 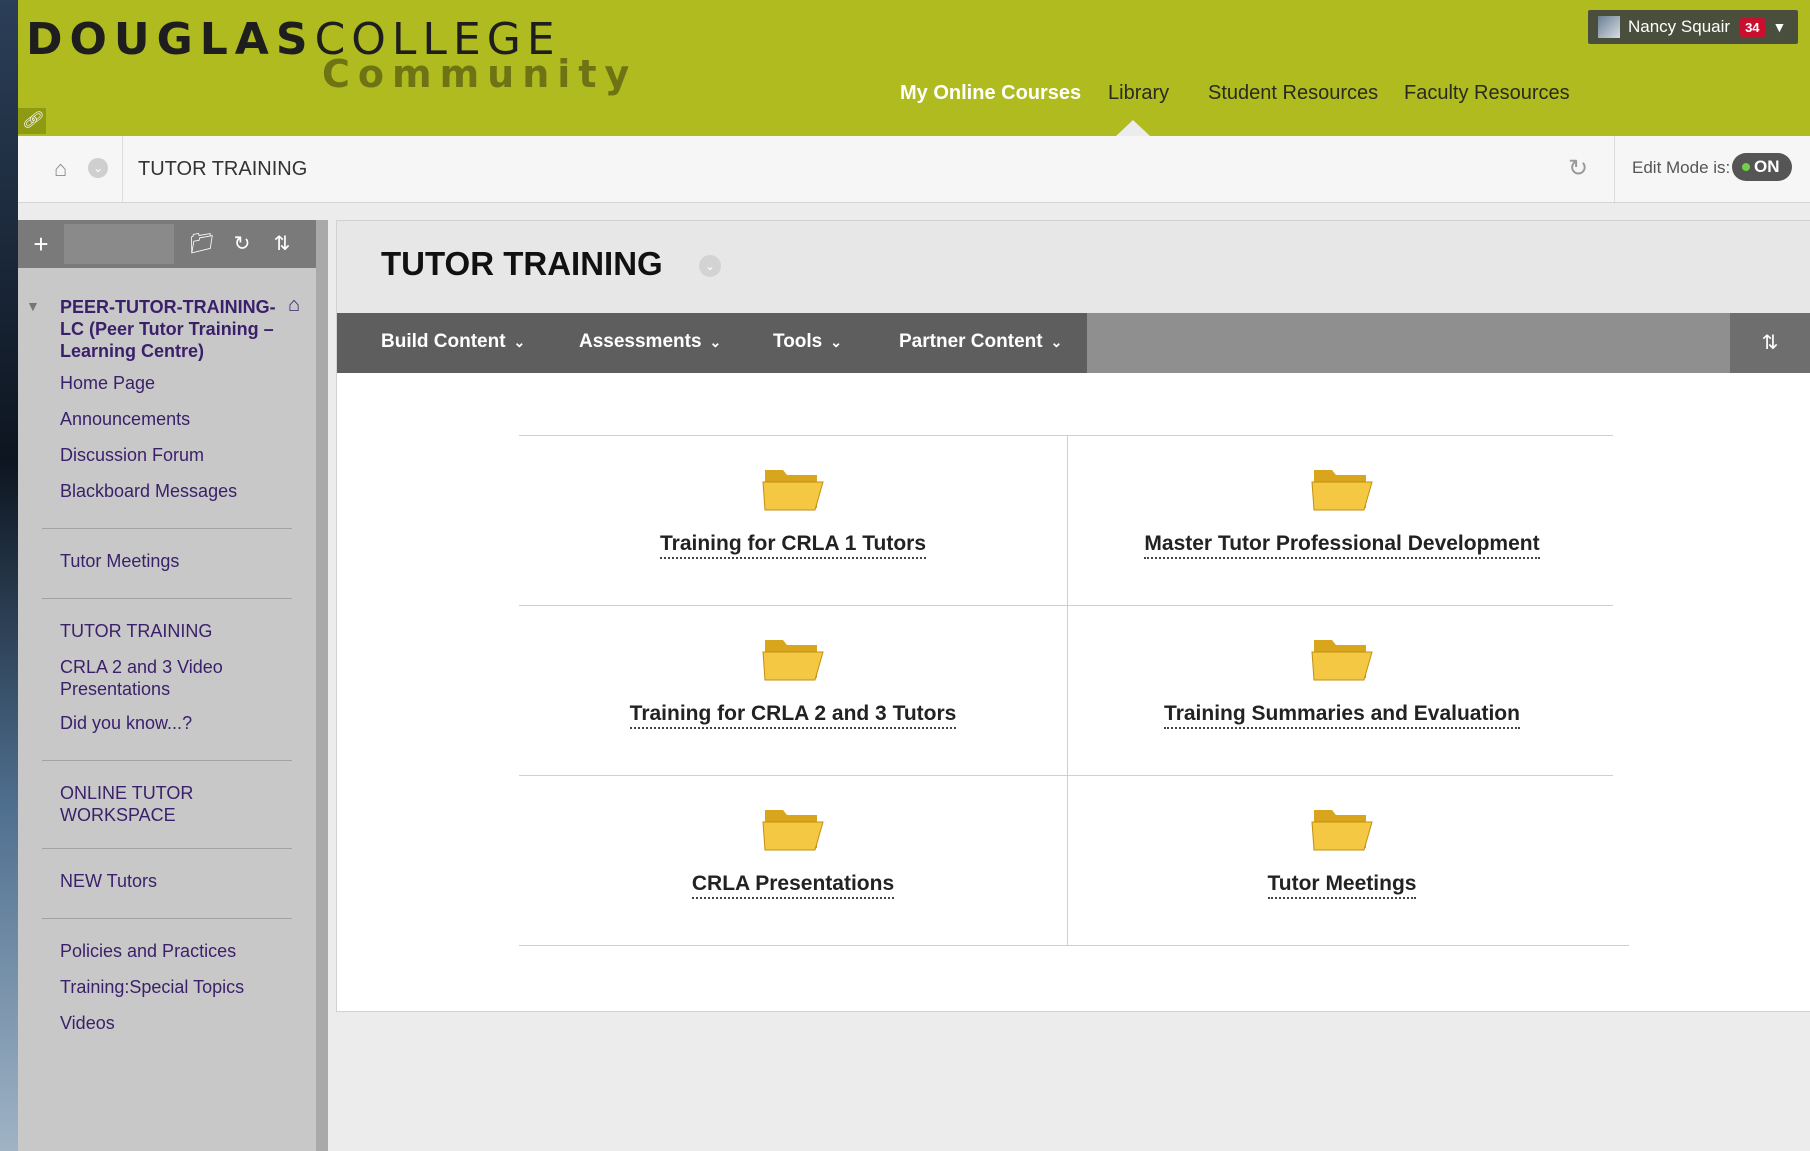 What do you see at coordinates (175, 383) in the screenshot?
I see `sidebar-item-home-page: Home Page` at bounding box center [175, 383].